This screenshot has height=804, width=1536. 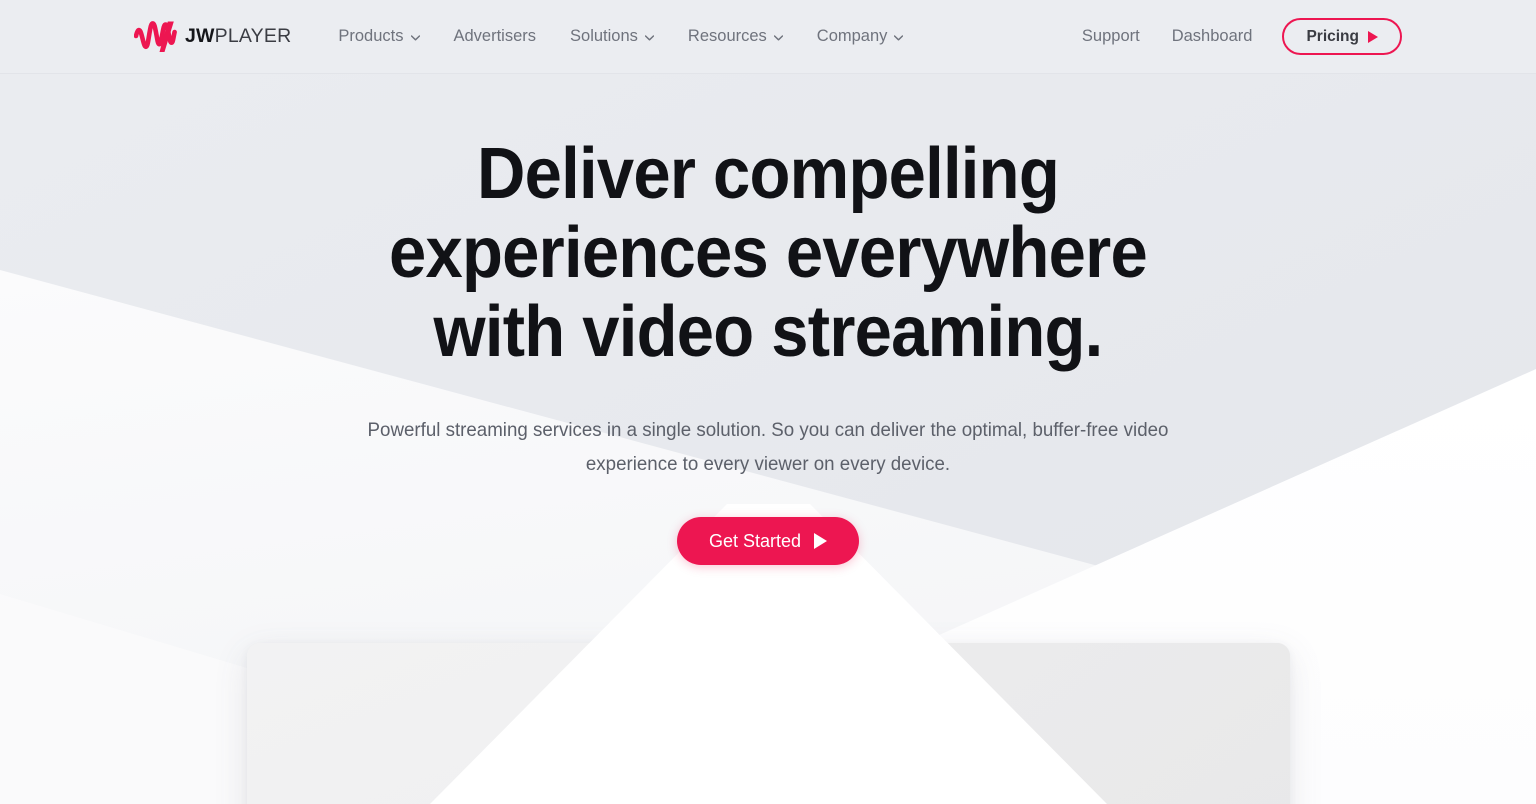 I want to click on nav-item-label: Advertisers, so click(x=495, y=36).